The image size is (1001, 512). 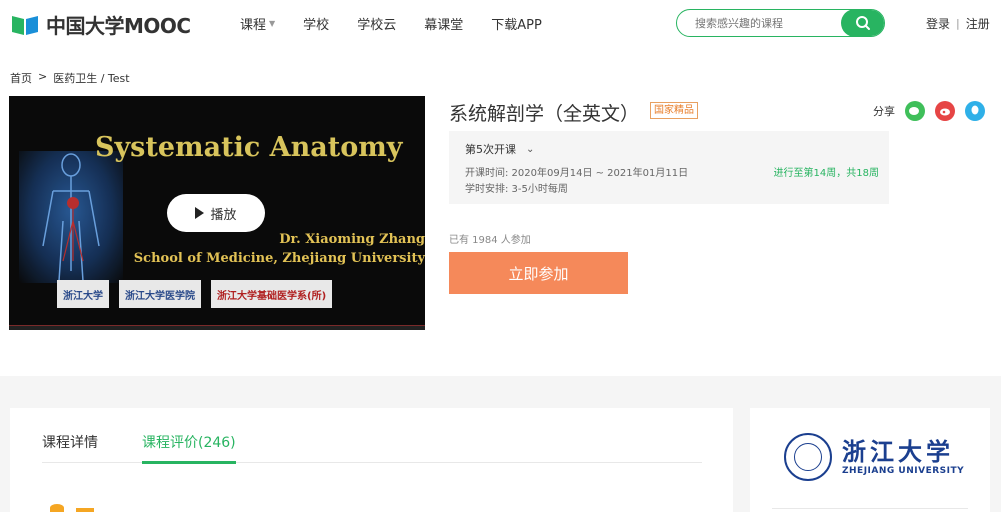 I want to click on term-selector: 第5次开课 ⌄, so click(x=499, y=149).